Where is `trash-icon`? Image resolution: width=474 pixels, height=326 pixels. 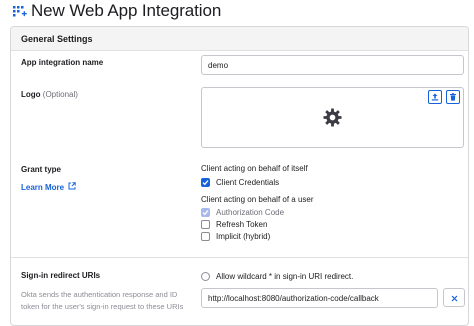 trash-icon is located at coordinates (453, 97).